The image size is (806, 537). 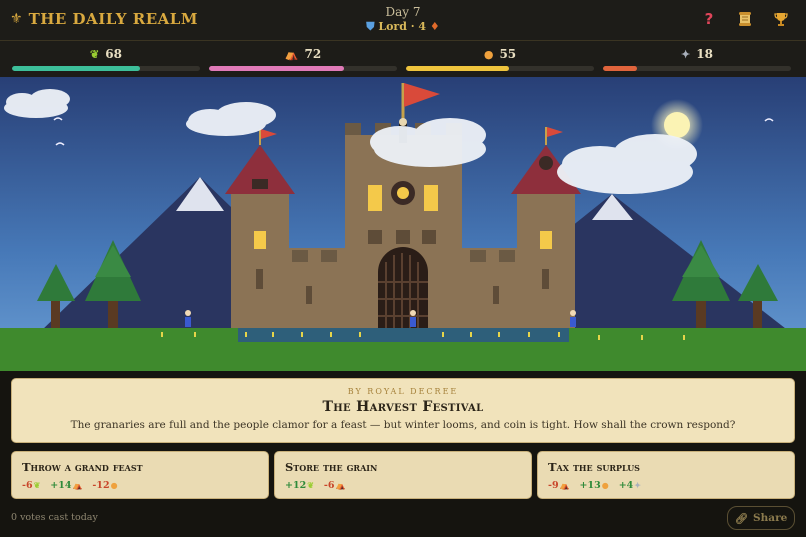 What do you see at coordinates (781, 19) in the screenshot?
I see `trophy-icon` at bounding box center [781, 19].